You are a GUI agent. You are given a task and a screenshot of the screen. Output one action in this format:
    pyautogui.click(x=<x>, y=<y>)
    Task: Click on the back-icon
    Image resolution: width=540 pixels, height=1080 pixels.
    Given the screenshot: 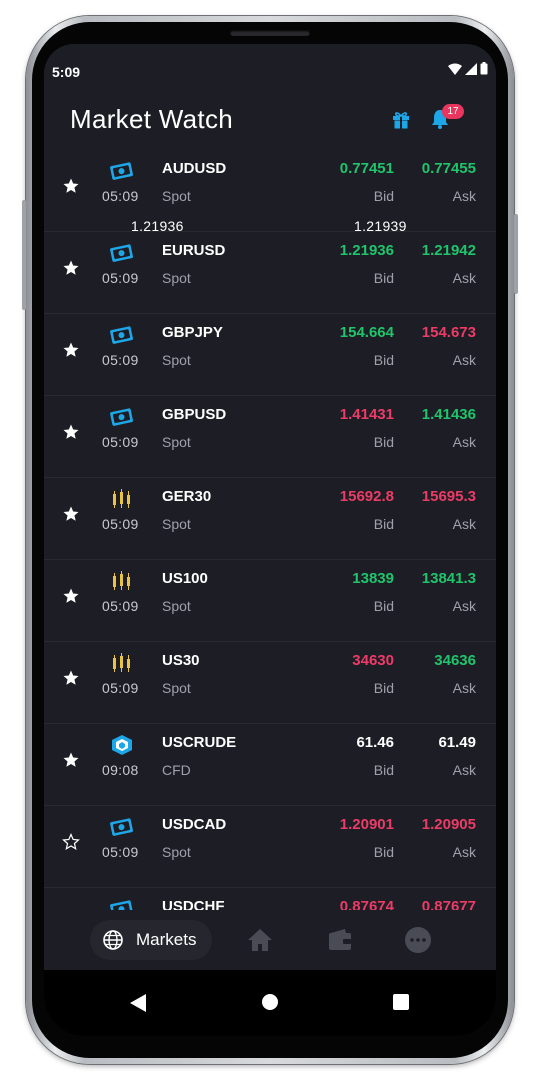 What is the action you would take?
    pyautogui.click(x=138, y=1003)
    